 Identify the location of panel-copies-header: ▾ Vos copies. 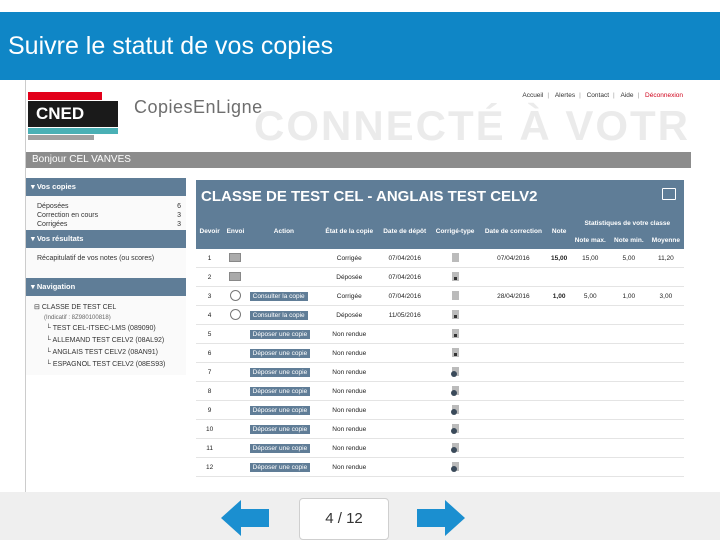
(106, 187).